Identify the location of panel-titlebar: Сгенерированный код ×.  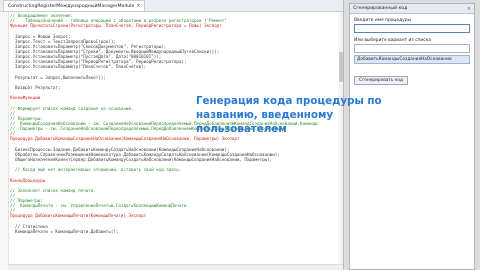
(412, 9).